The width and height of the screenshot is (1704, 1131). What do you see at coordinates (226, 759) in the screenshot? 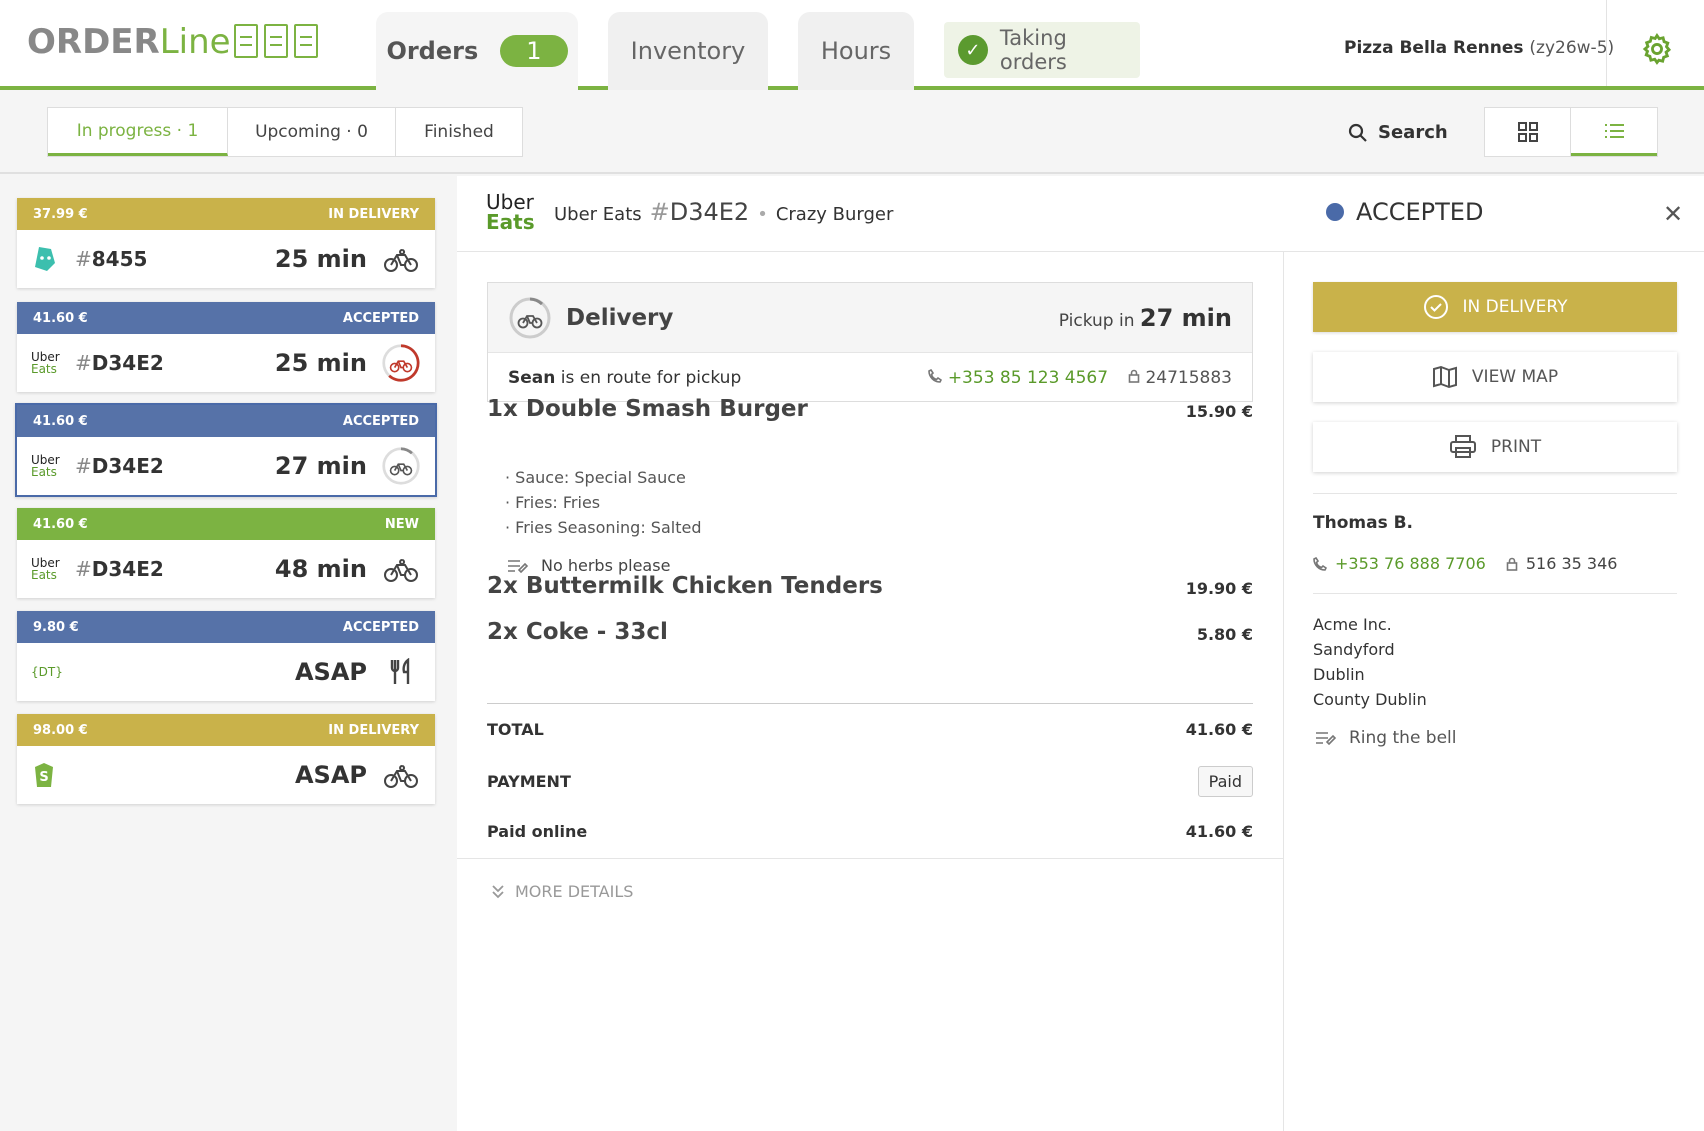
I see `order-card: 98.00 € IN DELIVERY S ASAP` at bounding box center [226, 759].